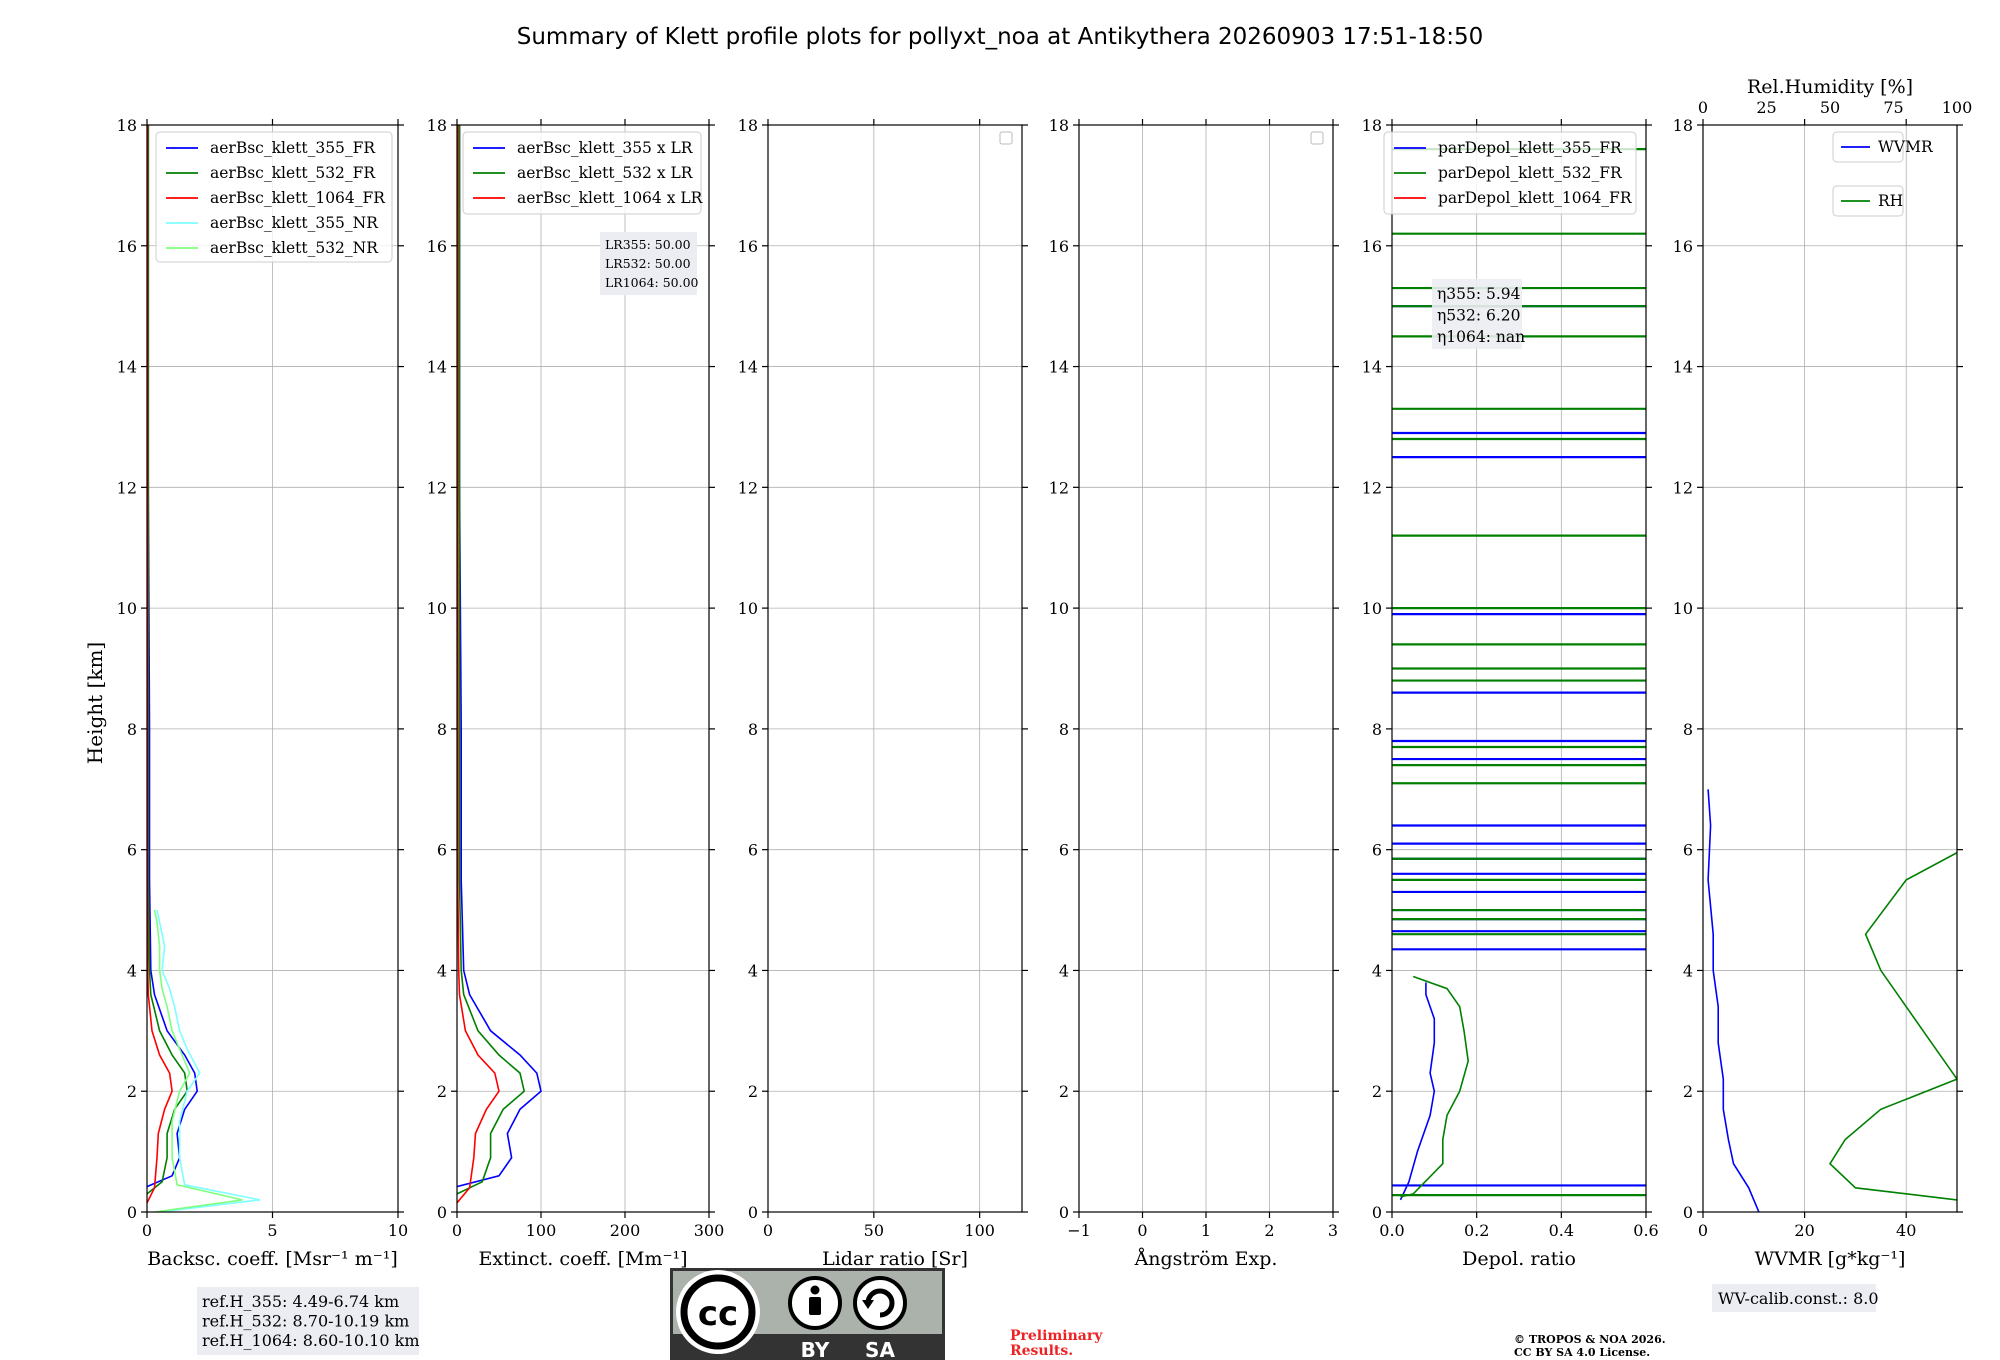  Describe the element at coordinates (605, 148) in the screenshot. I see `legend-entry: aerBsc_klett_355 x LR` at that location.